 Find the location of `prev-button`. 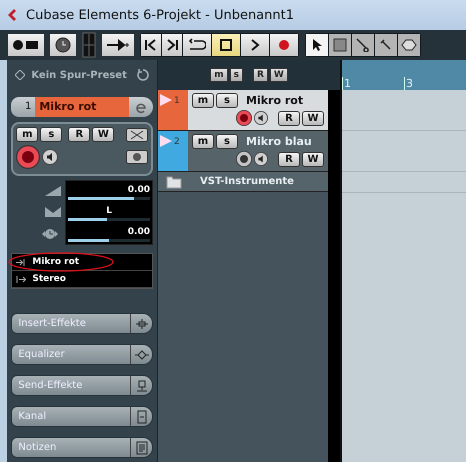

prev-button is located at coordinates (151, 45).